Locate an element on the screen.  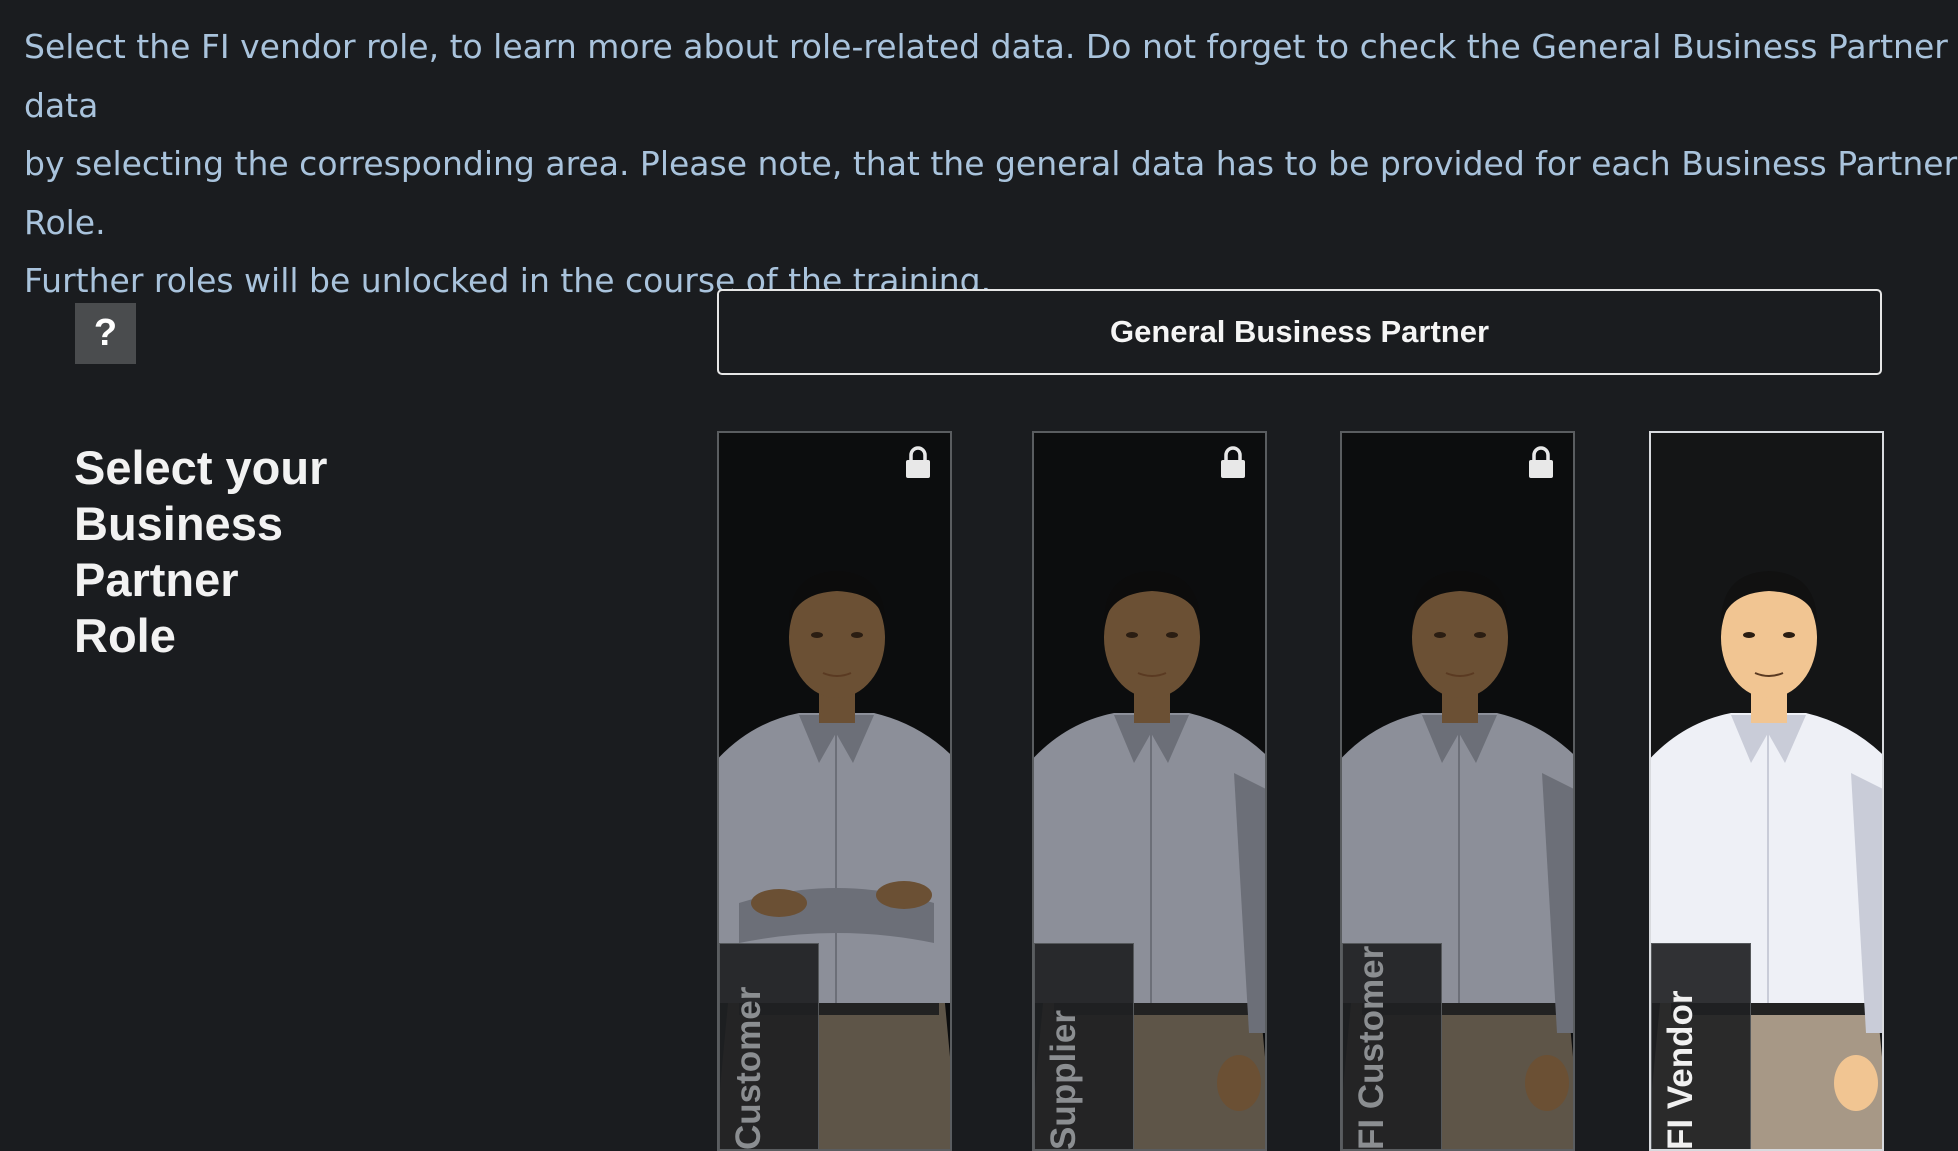
role-label-tab: FI Vendor is located at coordinates (1701, 1046).